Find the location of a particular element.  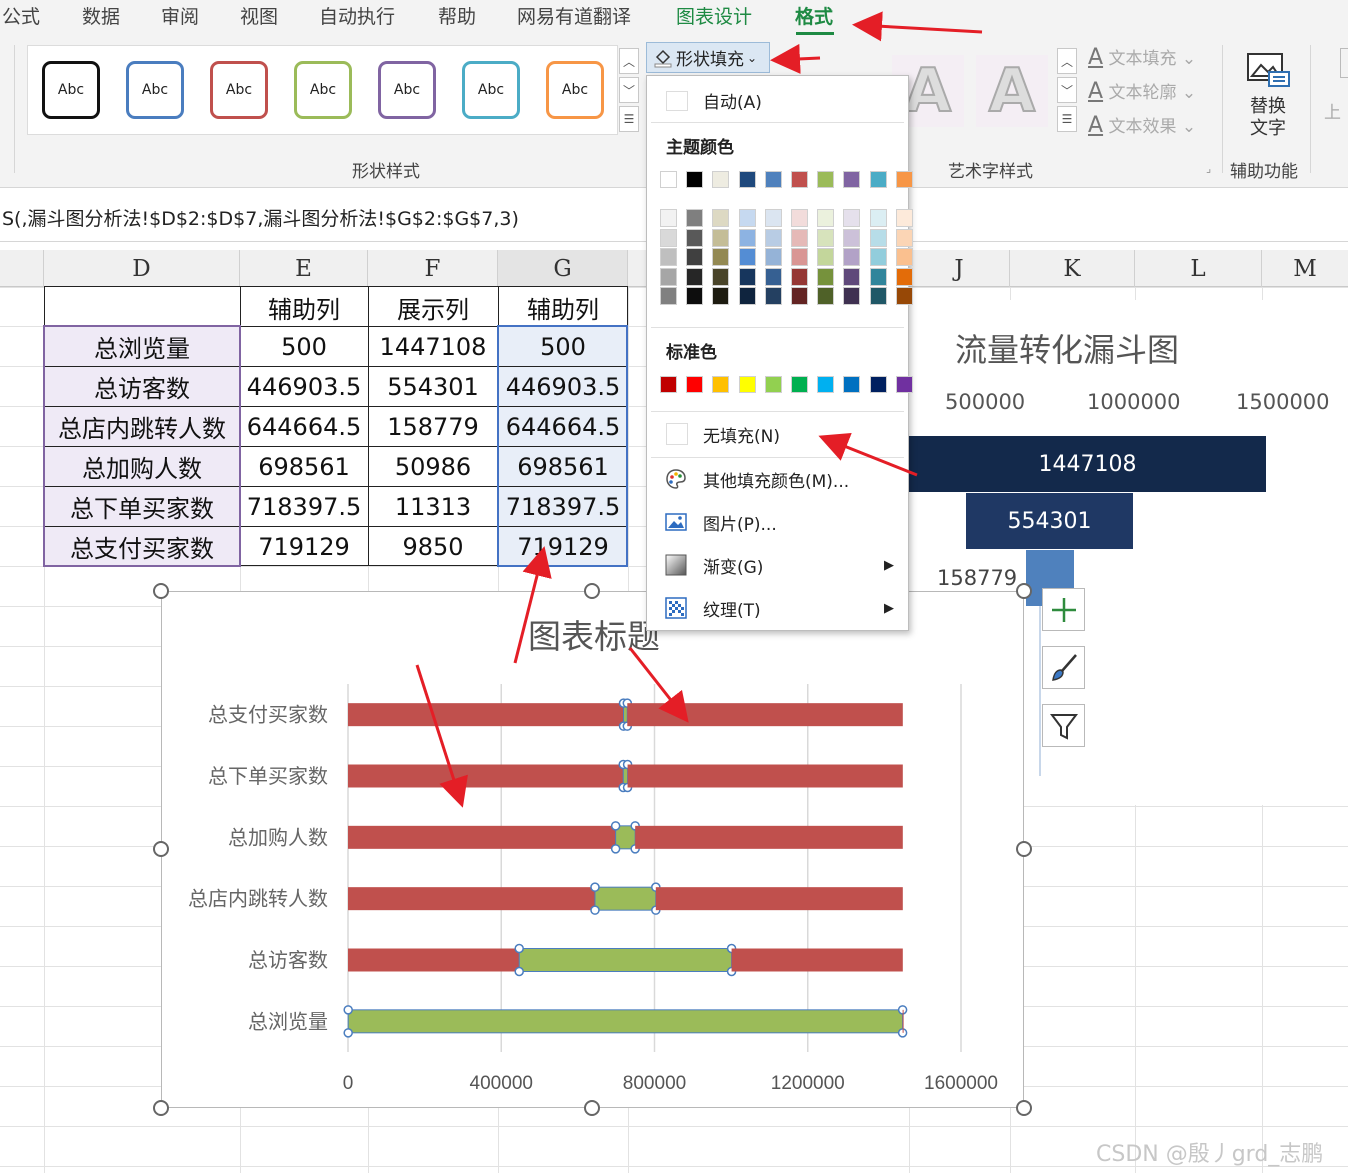

chart-styles-button is located at coordinates (1063, 667).